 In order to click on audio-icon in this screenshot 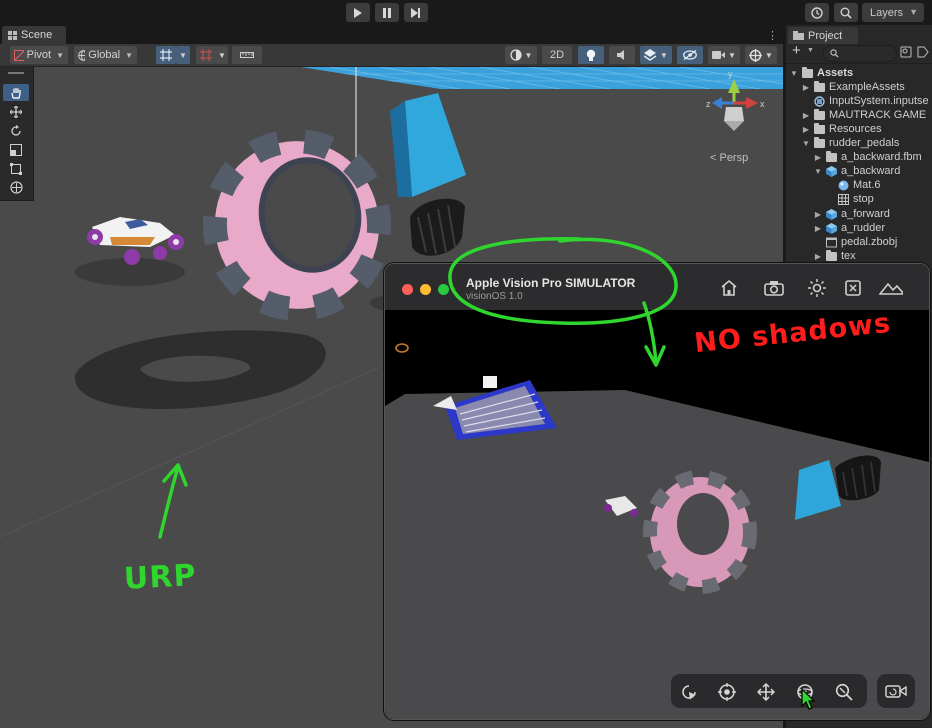, I will do `click(620, 55)`.